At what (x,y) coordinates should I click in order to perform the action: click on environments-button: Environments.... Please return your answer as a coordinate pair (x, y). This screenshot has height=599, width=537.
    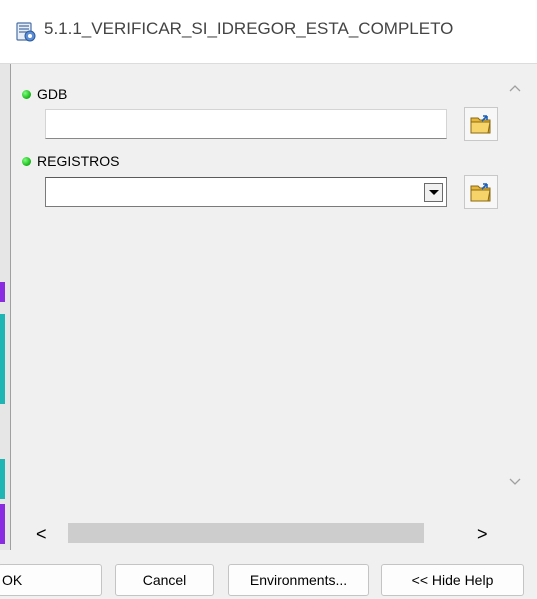
    Looking at the image, I should click on (298, 580).